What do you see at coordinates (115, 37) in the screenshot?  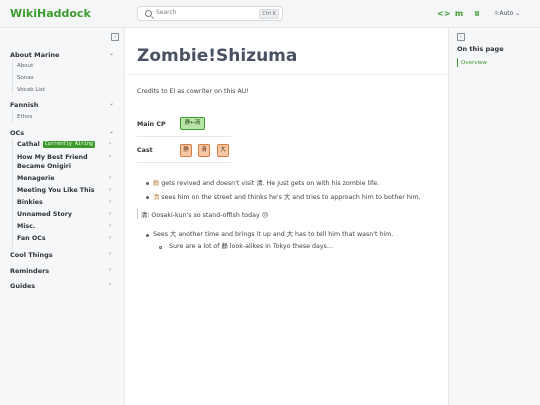 I see `collapse-sidebar-button: ‹` at bounding box center [115, 37].